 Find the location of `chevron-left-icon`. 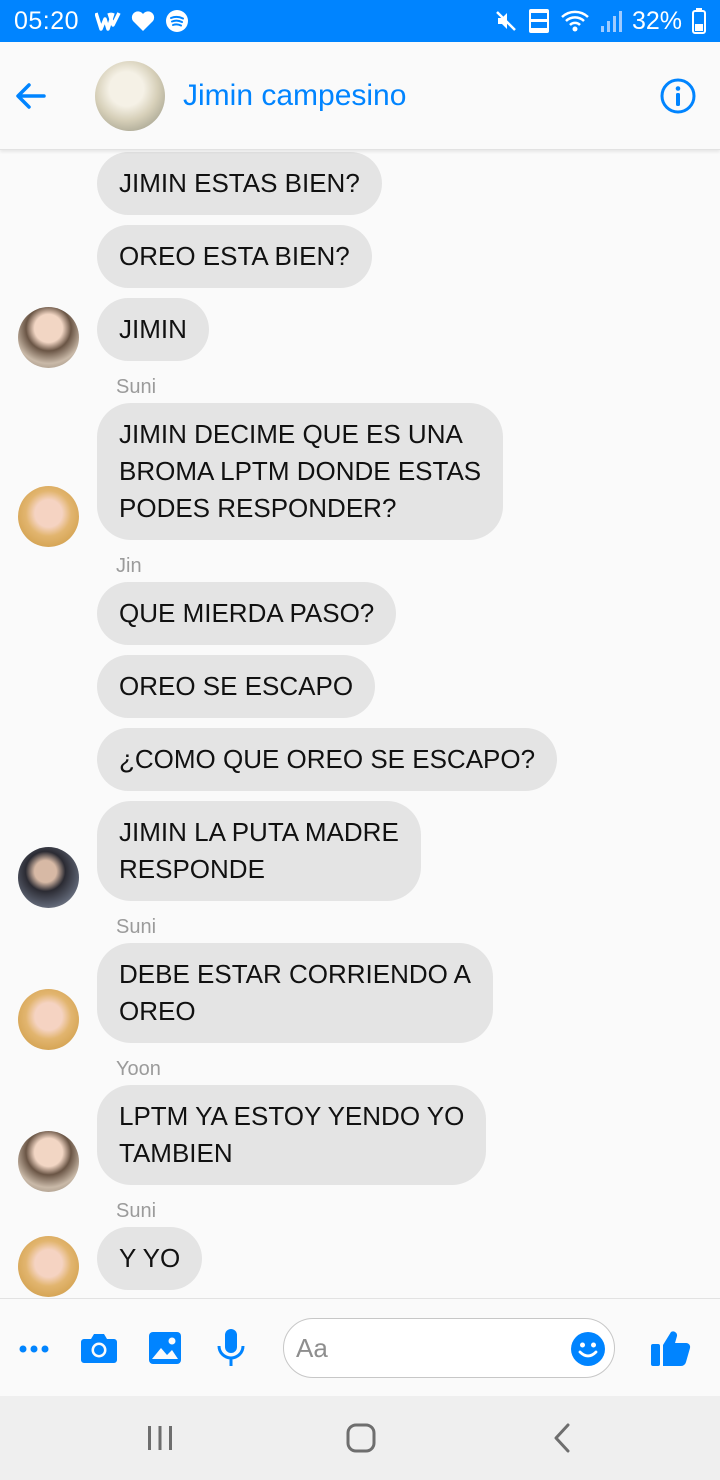

chevron-left-icon is located at coordinates (562, 1438).